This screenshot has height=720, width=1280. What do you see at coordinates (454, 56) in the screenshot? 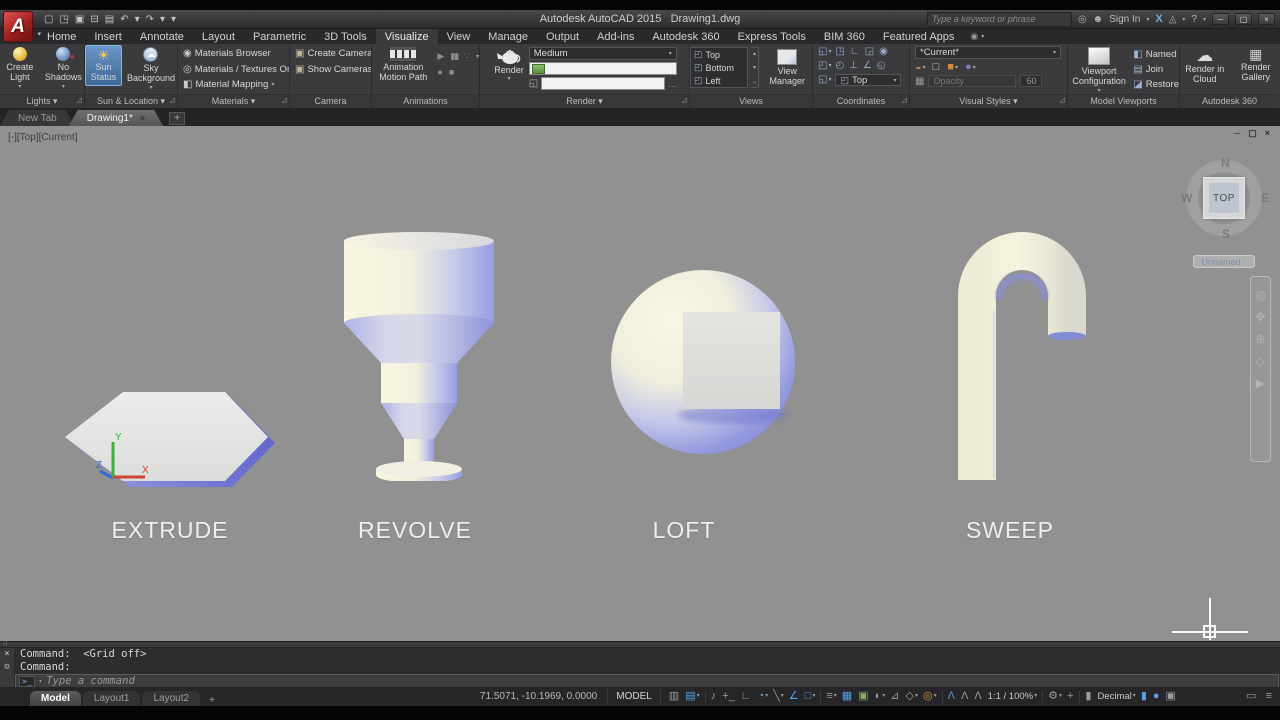
I see `pause-icon: ▮▮` at bounding box center [454, 56].